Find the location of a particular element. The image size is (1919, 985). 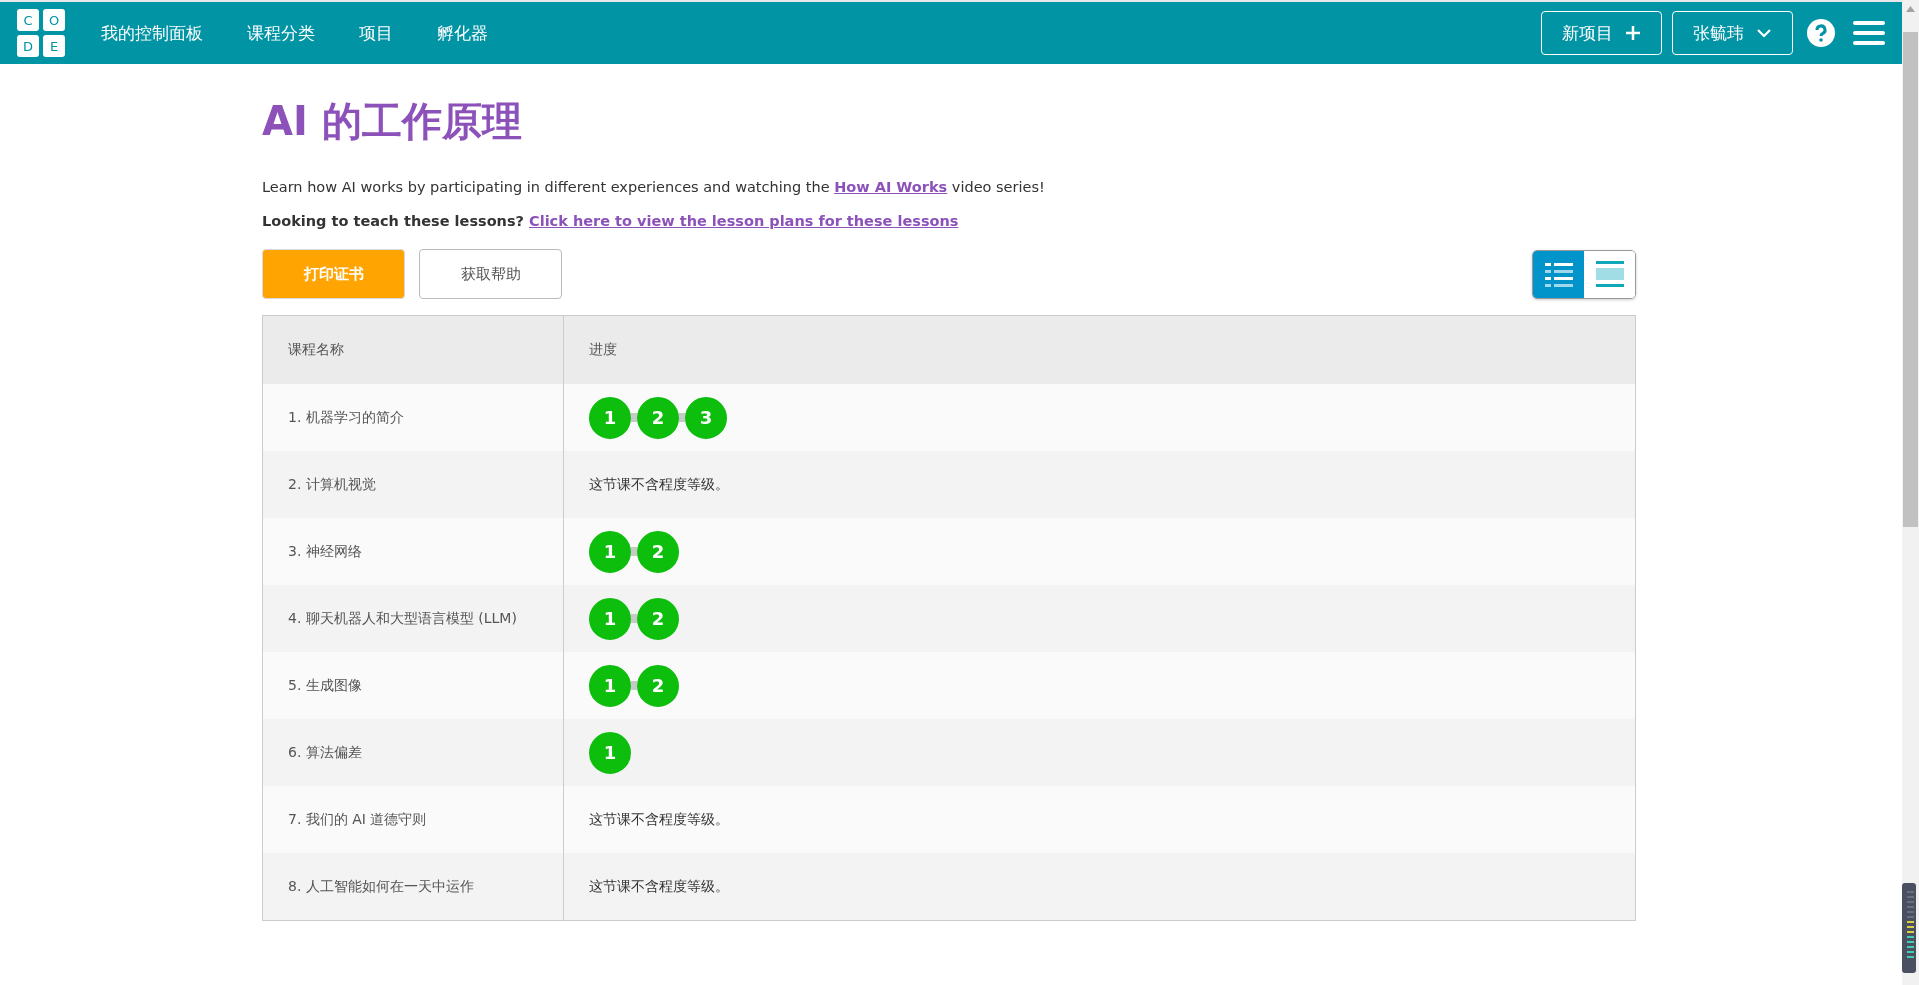

video-series-link: How AI Works is located at coordinates (891, 187).